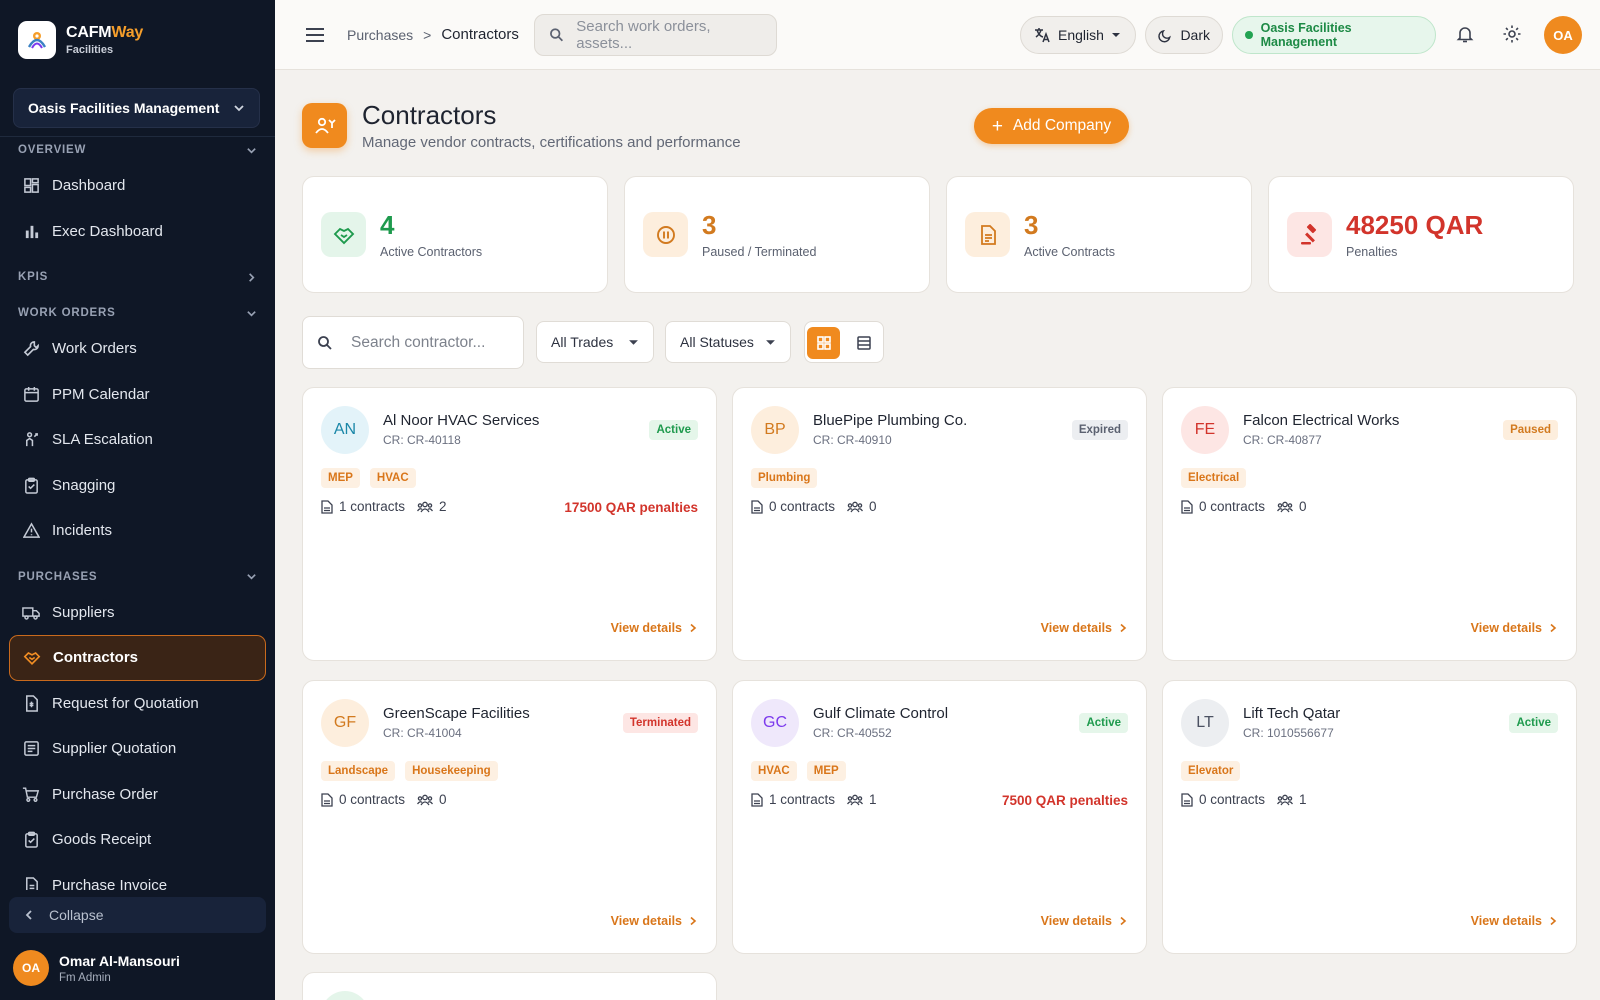 Image resolution: width=1600 pixels, height=1000 pixels. Describe the element at coordinates (358, 771) in the screenshot. I see `trade-tag: Landscape` at that location.